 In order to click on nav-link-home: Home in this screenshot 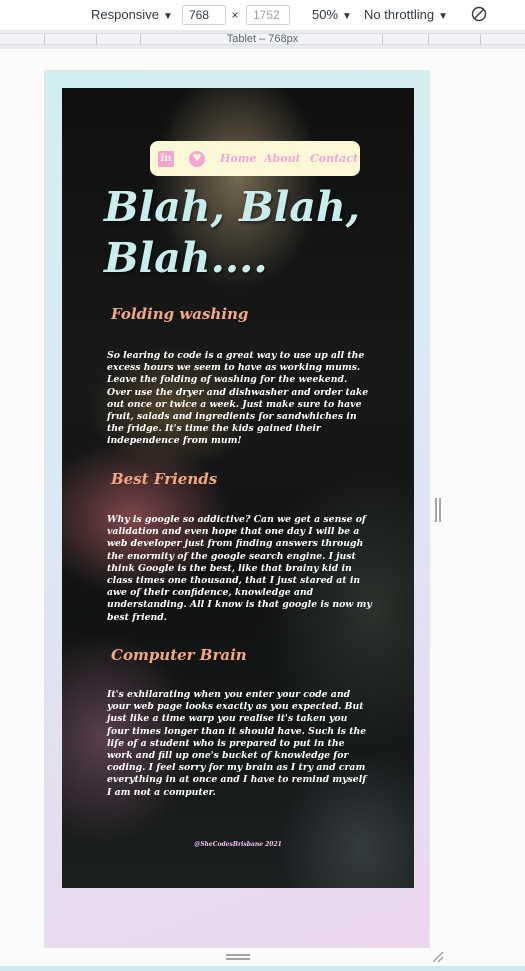, I will do `click(238, 158)`.